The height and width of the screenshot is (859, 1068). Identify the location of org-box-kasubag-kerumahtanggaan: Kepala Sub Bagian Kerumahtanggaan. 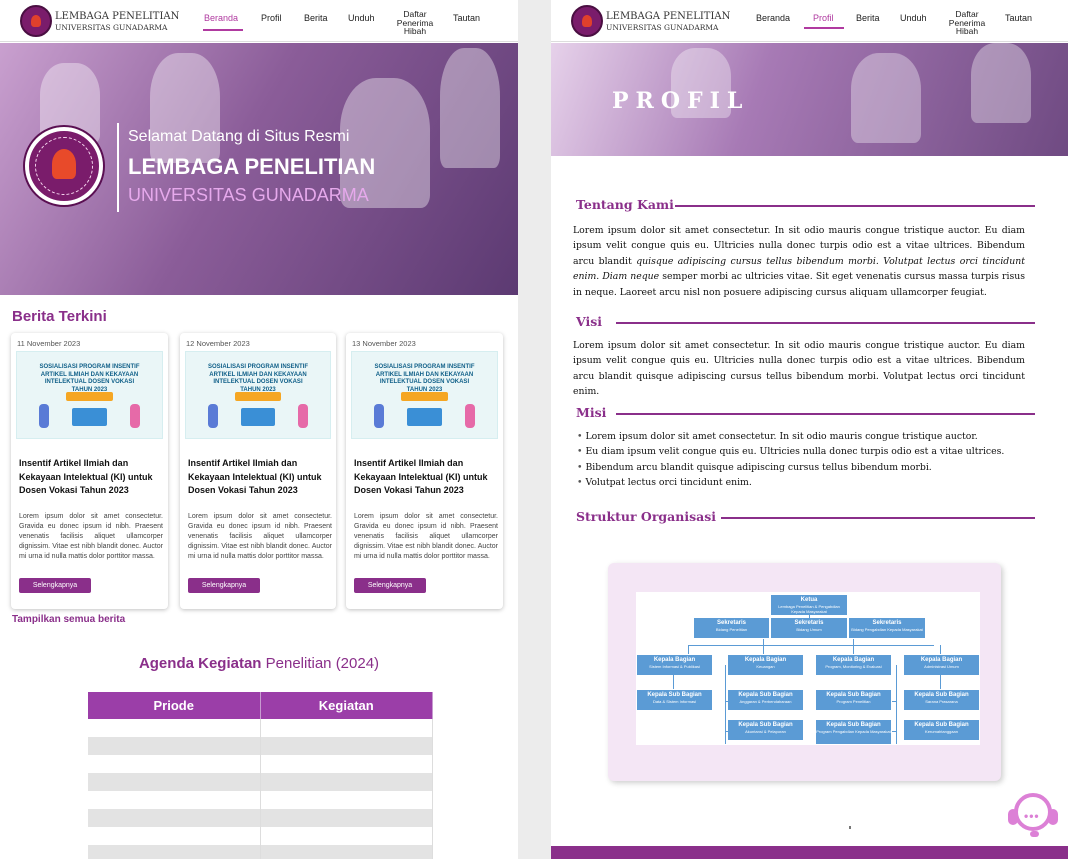
(941, 730).